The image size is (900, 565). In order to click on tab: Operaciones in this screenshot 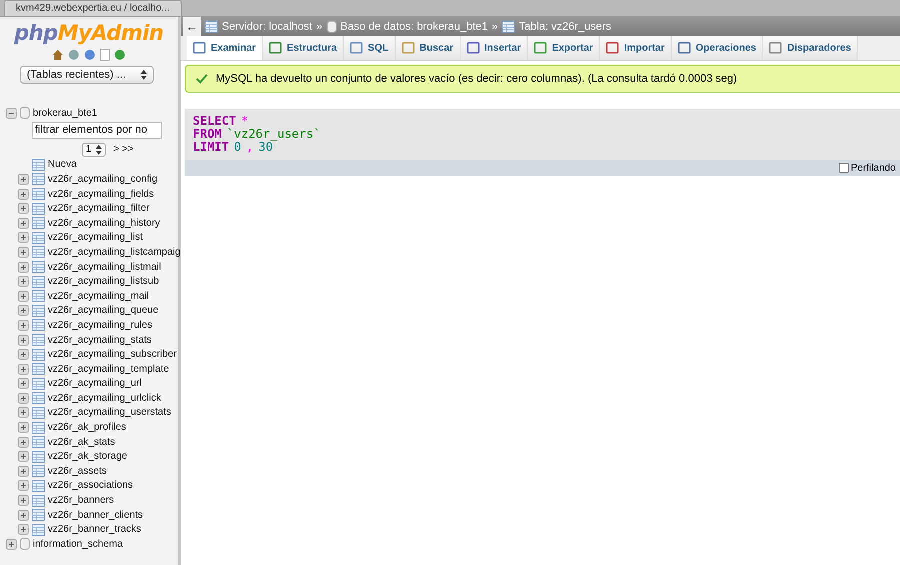, I will do `click(718, 48)`.